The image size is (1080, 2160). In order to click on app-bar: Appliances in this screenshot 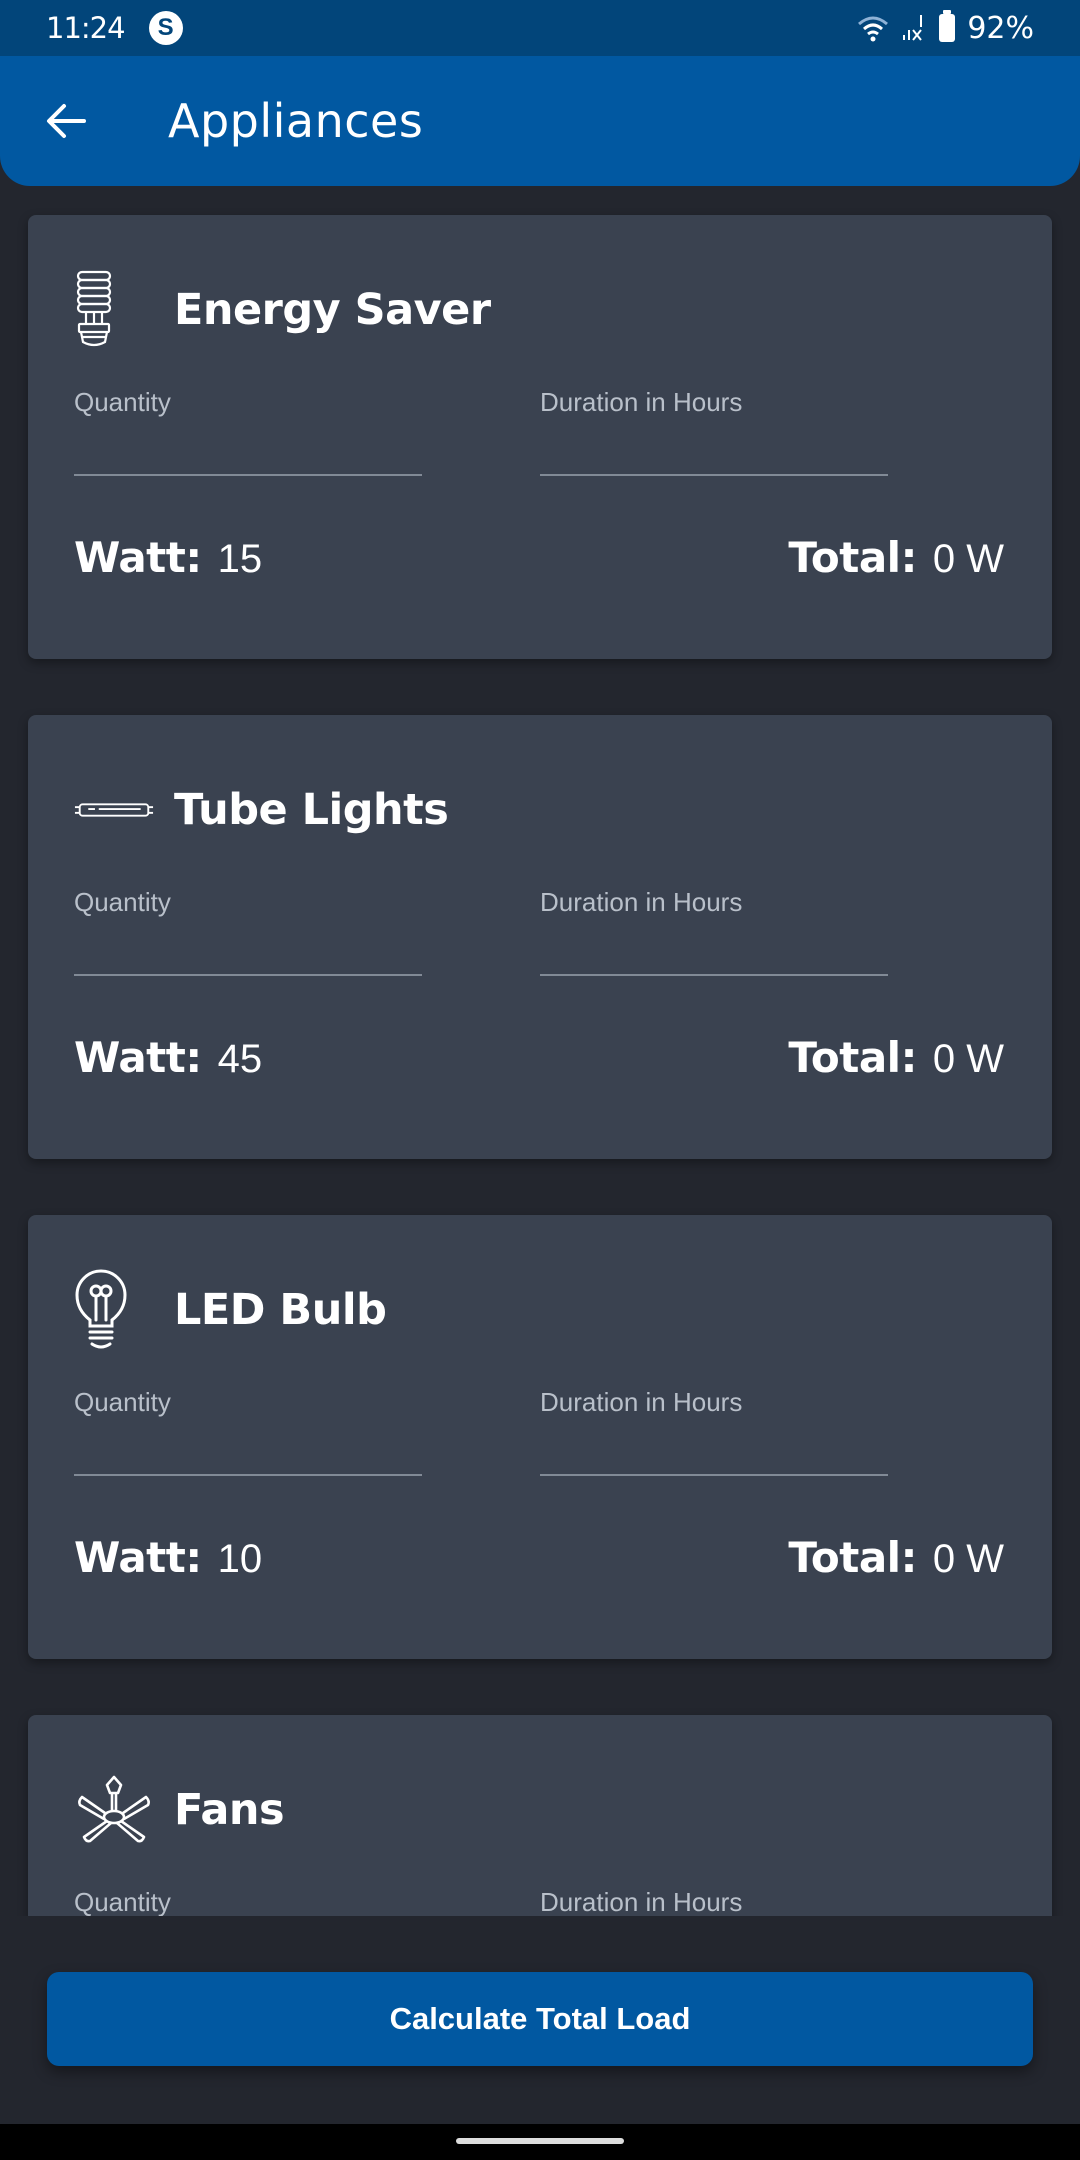, I will do `click(540, 121)`.